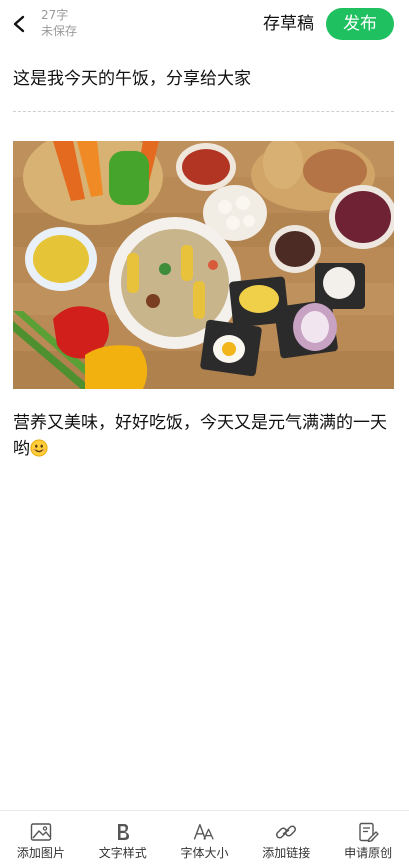 The height and width of the screenshot is (867, 409). I want to click on add-link-label: 添加链接, so click(286, 853).